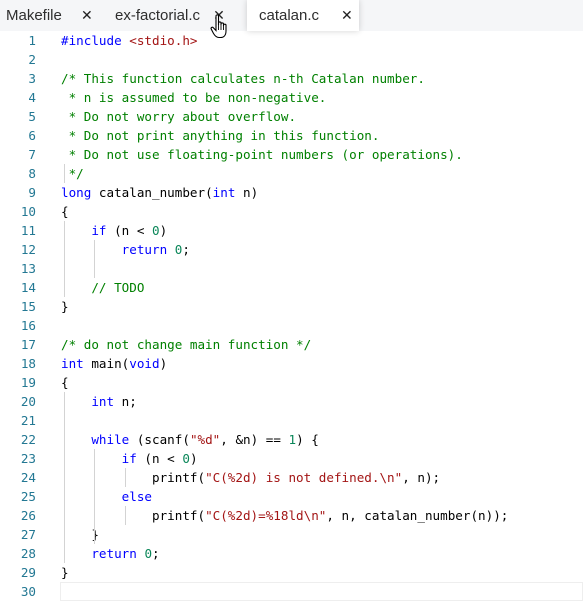 The height and width of the screenshot is (601, 583). Describe the element at coordinates (28, 230) in the screenshot. I see `line-number: 11` at that location.